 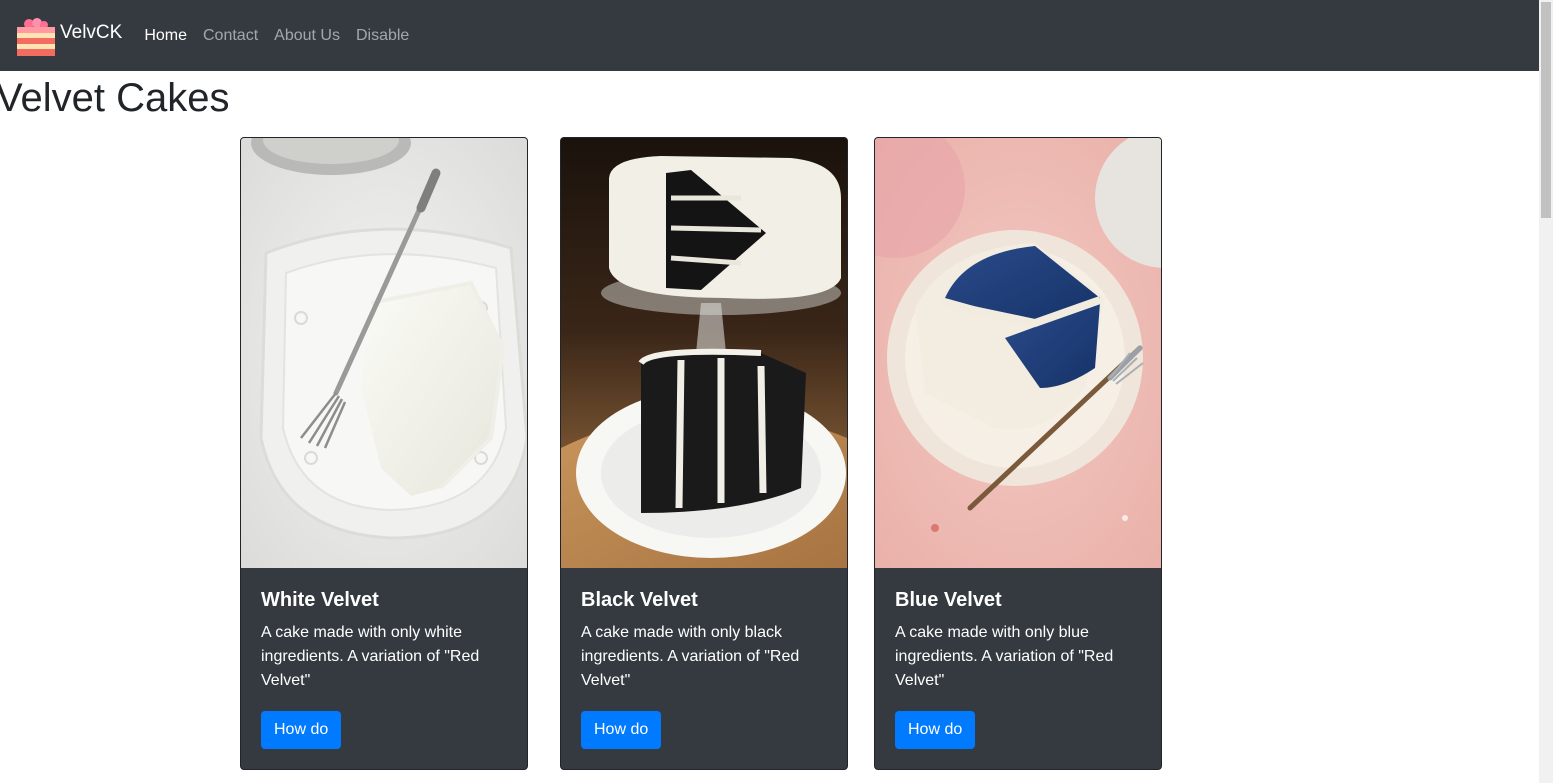 What do you see at coordinates (1546, 110) in the screenshot?
I see `scrollbar-thumb` at bounding box center [1546, 110].